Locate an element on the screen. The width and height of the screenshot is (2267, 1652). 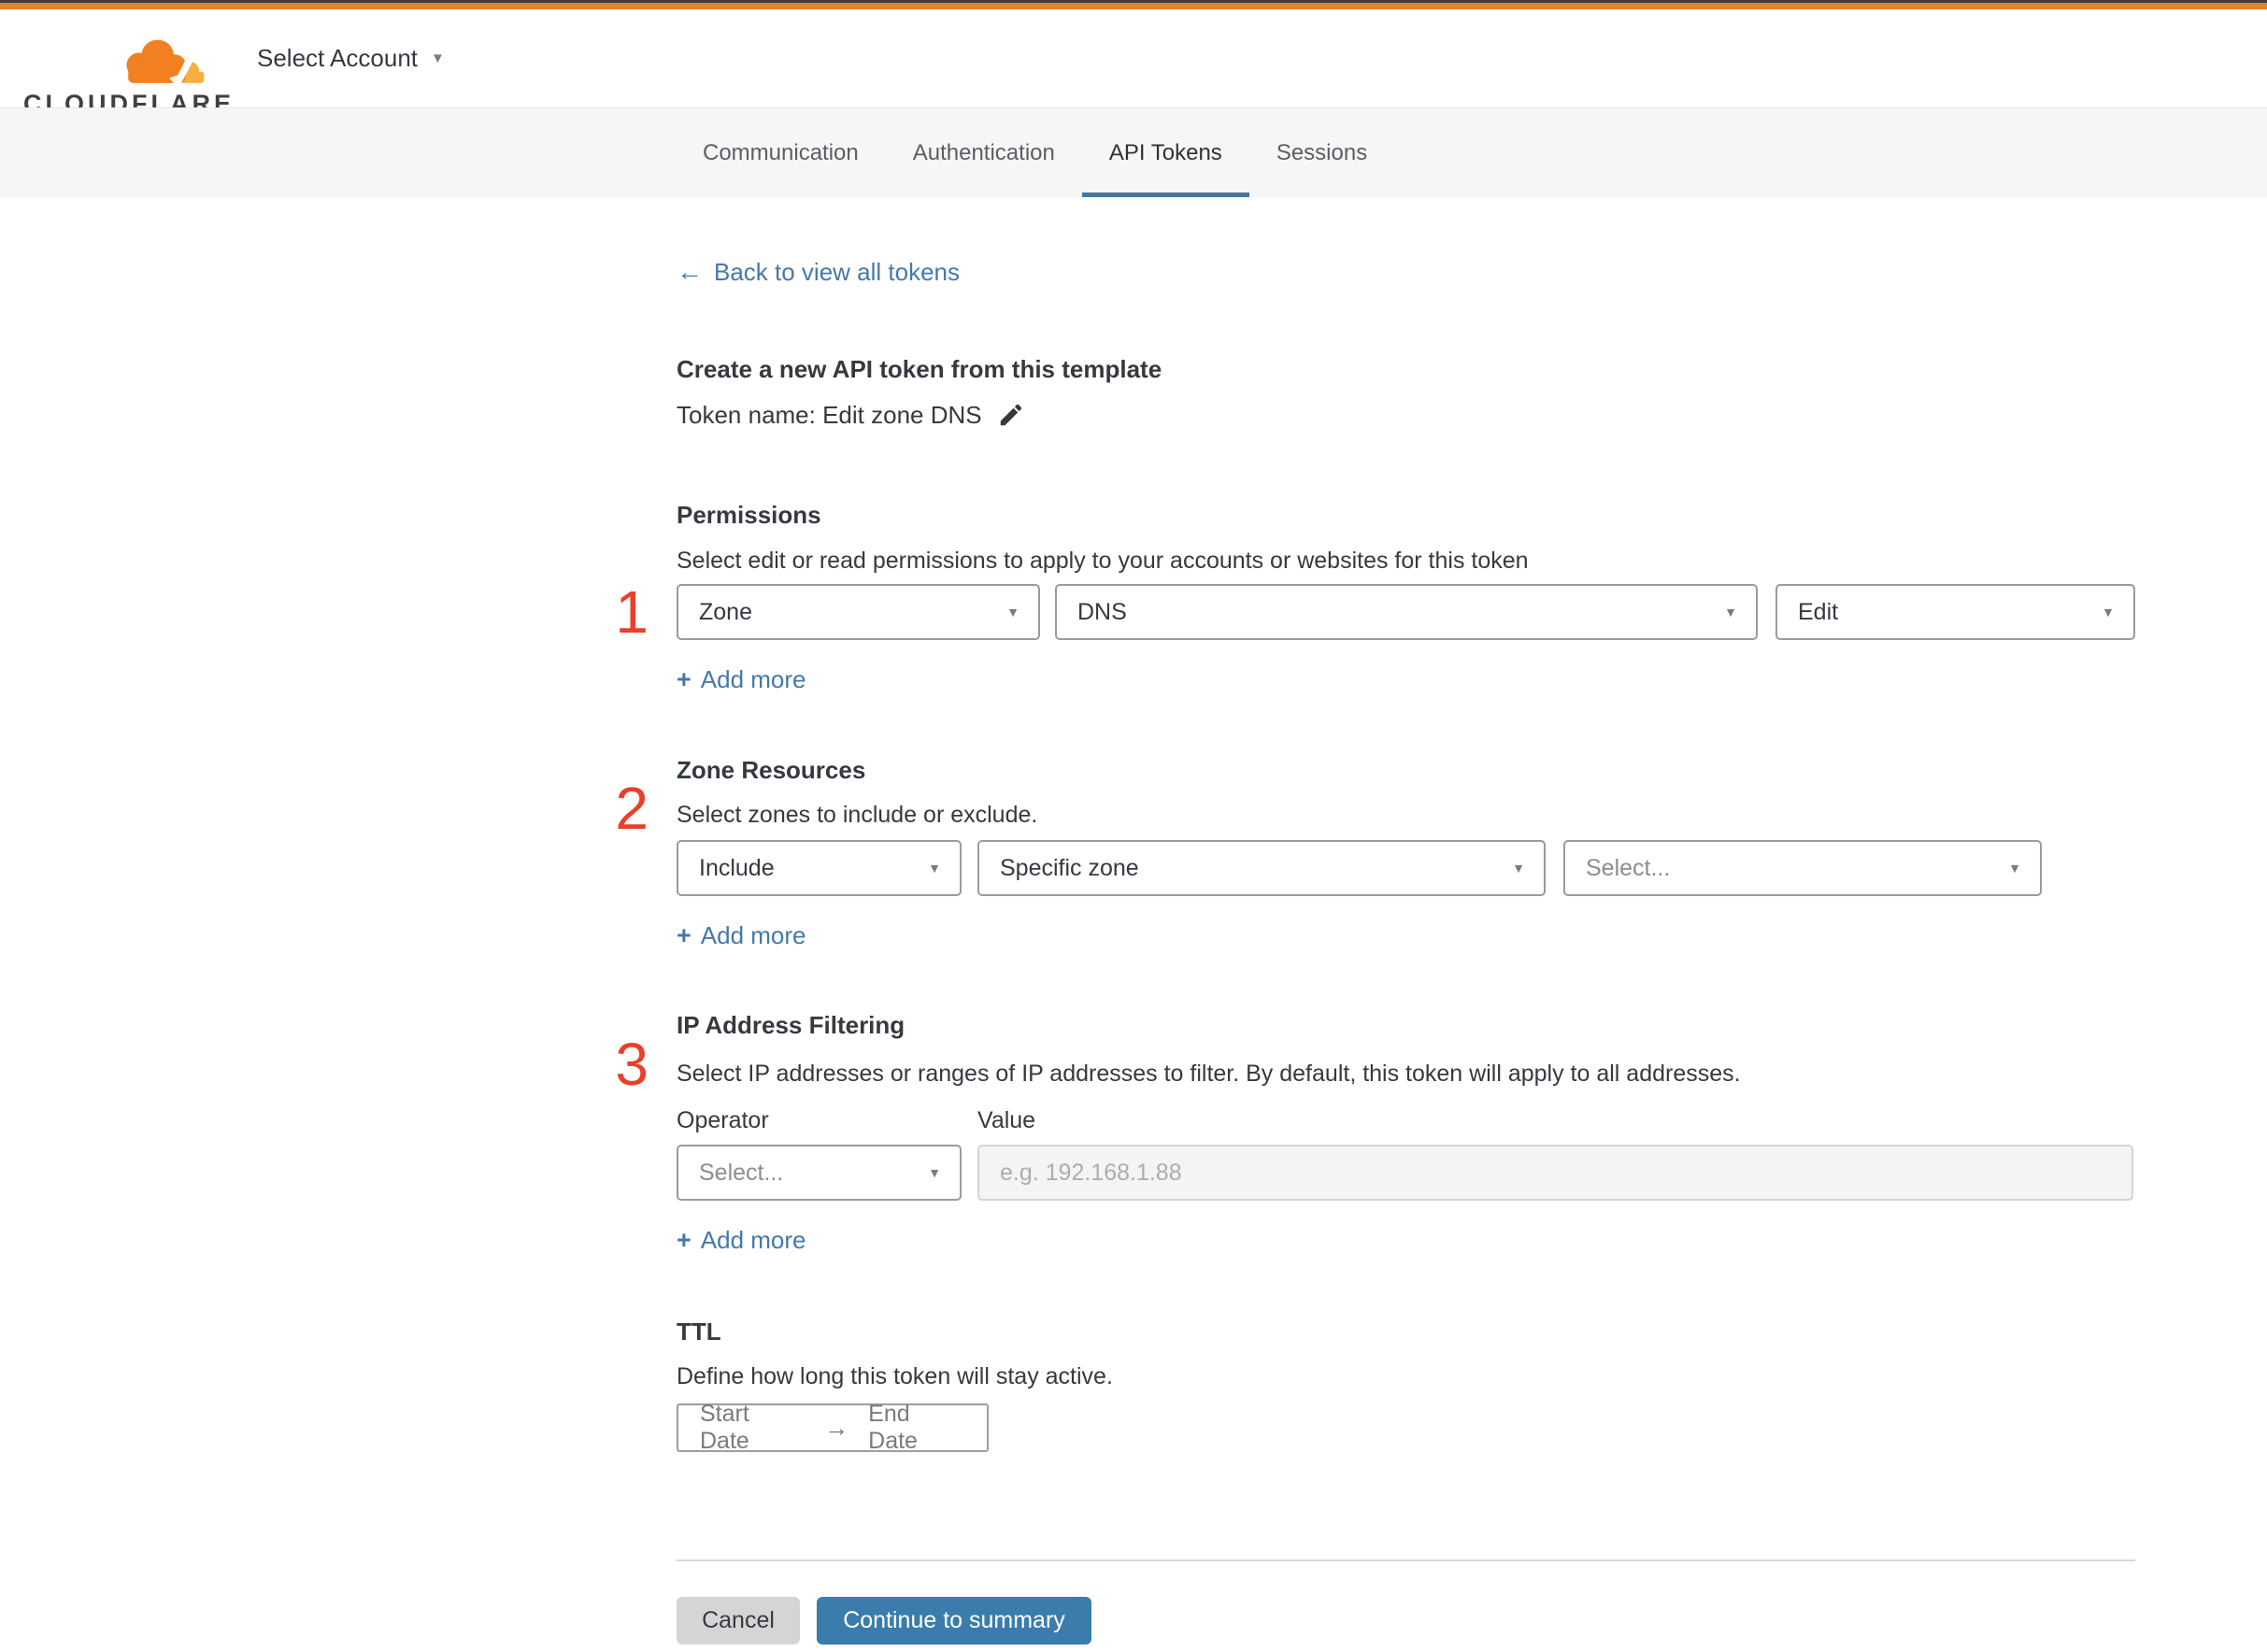
ttl-date-range-picker: Start Date → End Date is located at coordinates (833, 1428).